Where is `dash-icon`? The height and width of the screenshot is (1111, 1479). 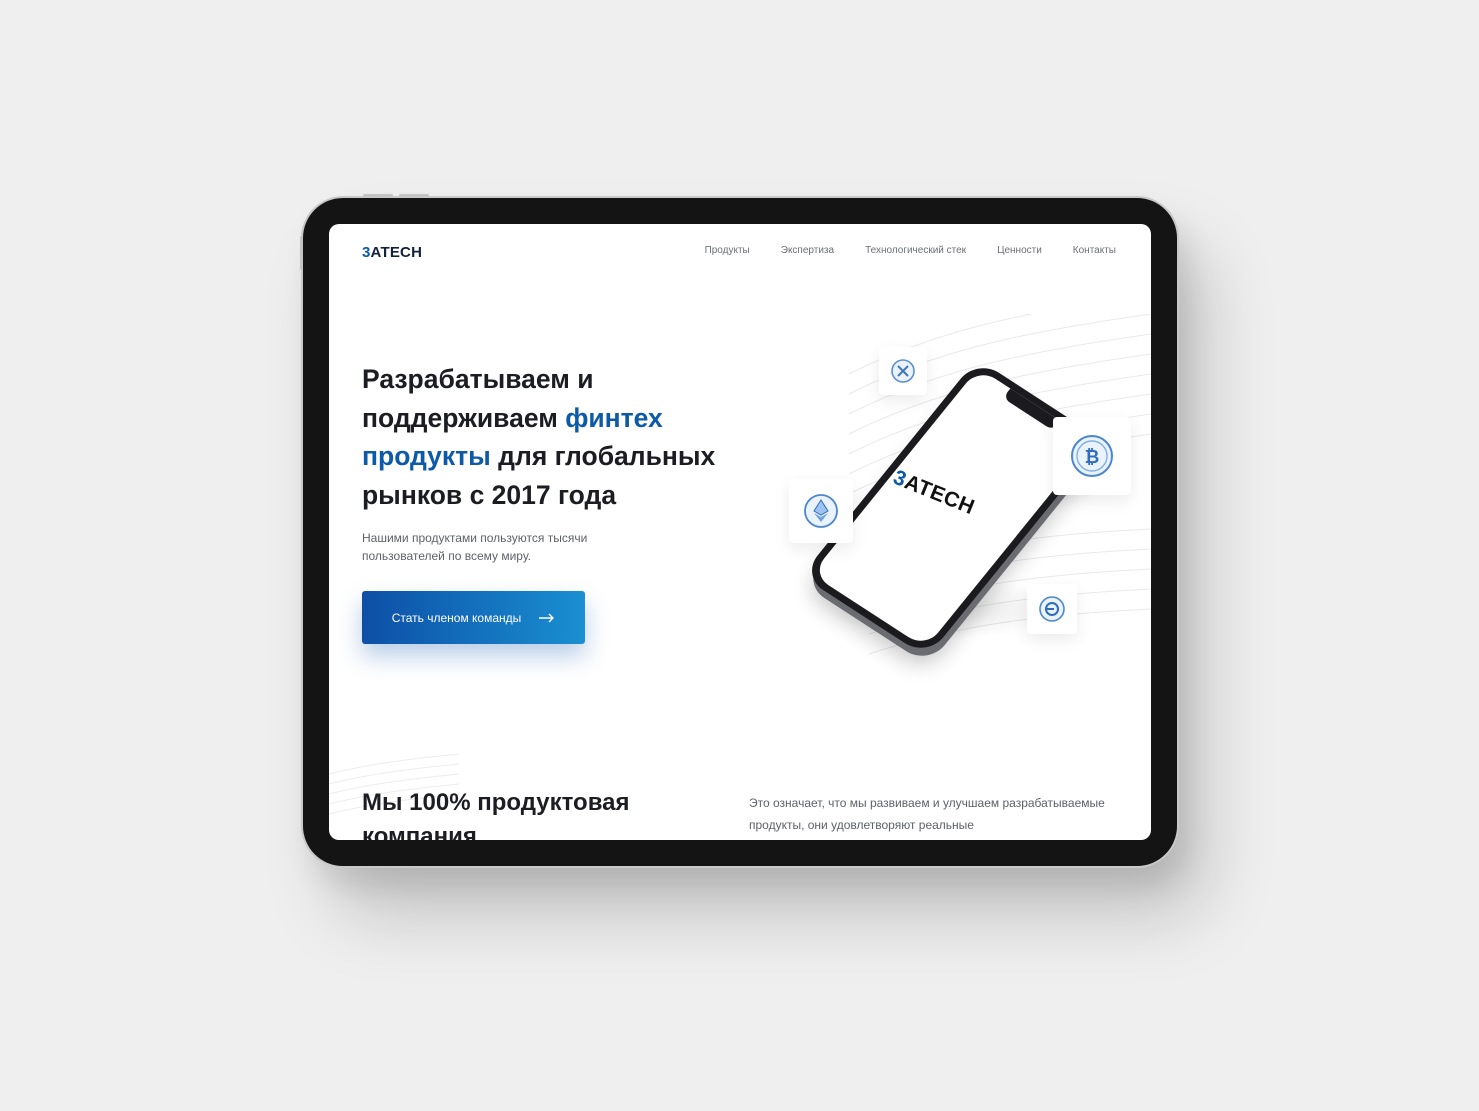 dash-icon is located at coordinates (1052, 609).